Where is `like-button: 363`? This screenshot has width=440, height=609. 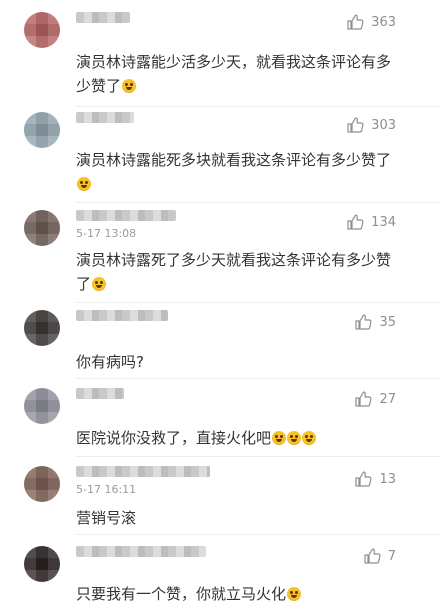 like-button: 363 is located at coordinates (371, 22).